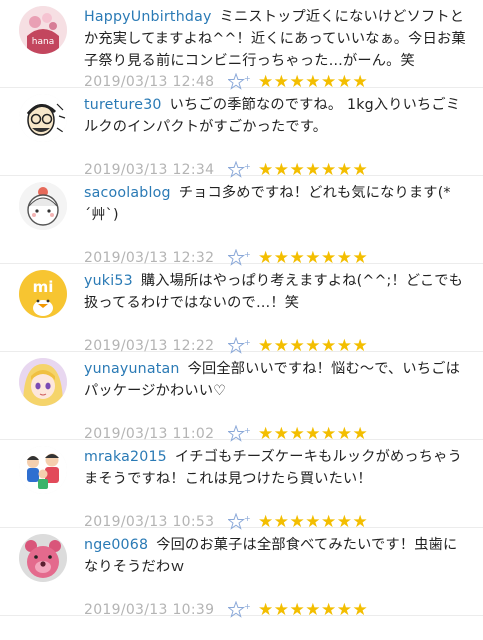 This screenshot has height=640, width=483. What do you see at coordinates (313, 610) in the screenshot?
I see `star-rating: ★★★★★★★` at bounding box center [313, 610].